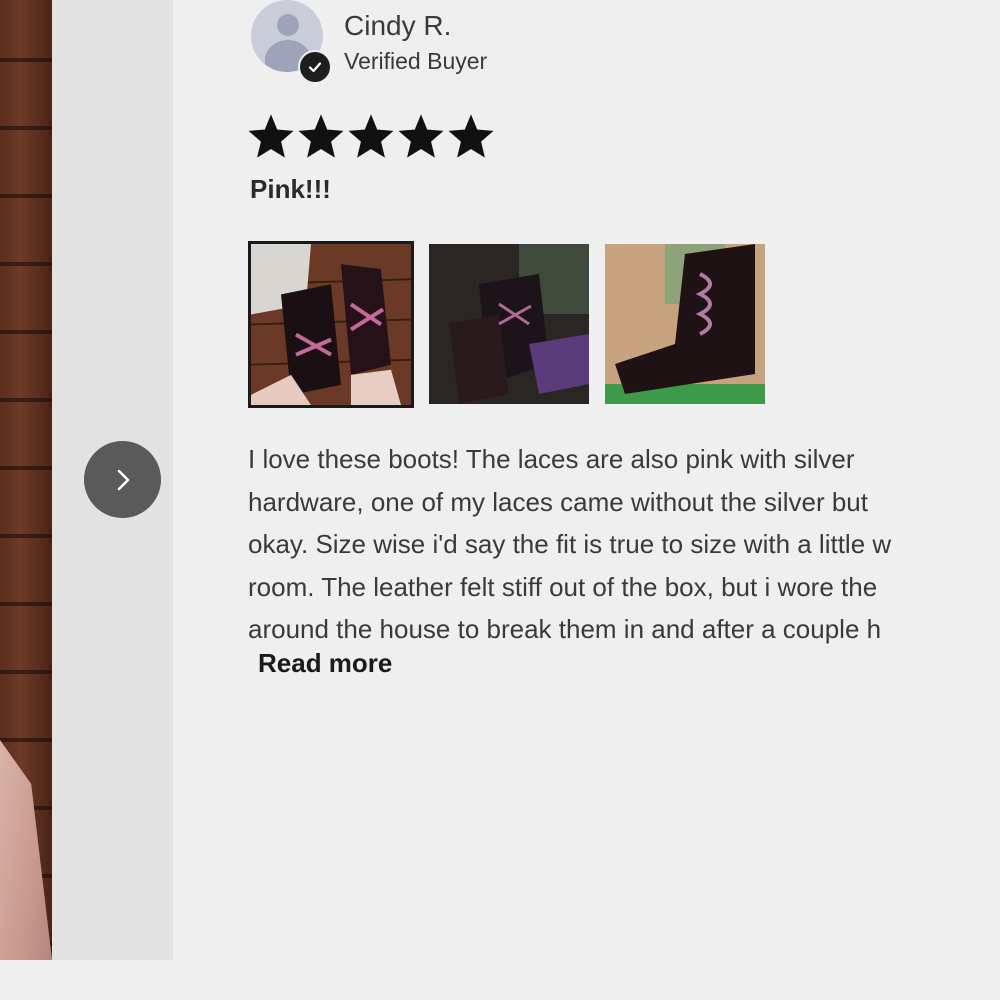  I want to click on star-rating, so click(371, 137).